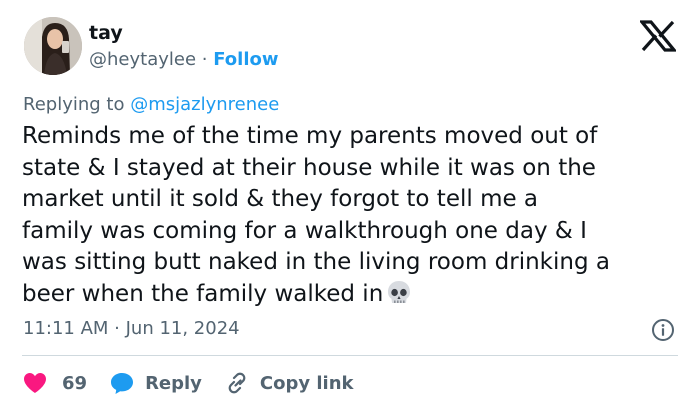  What do you see at coordinates (663, 330) in the screenshot?
I see `info-icon` at bounding box center [663, 330].